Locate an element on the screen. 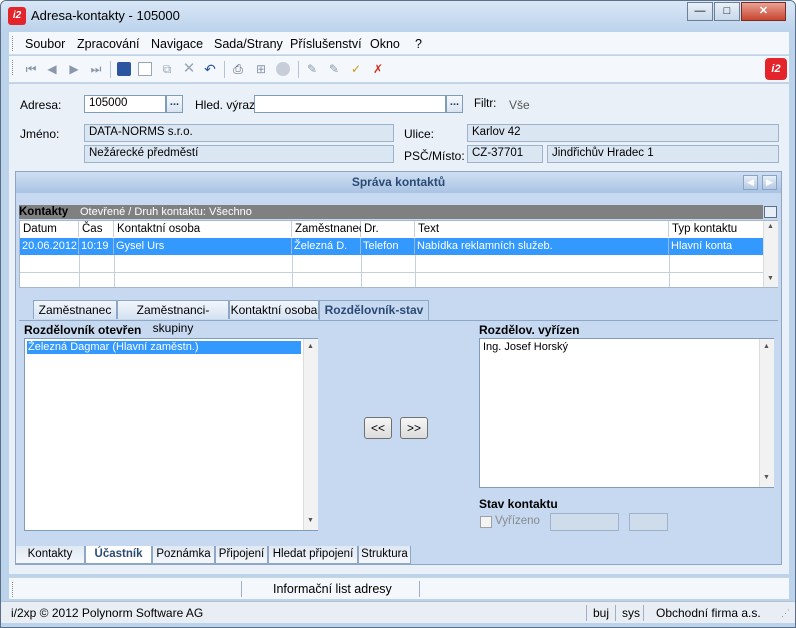 The height and width of the screenshot is (628, 796). col-cas: Čas is located at coordinates (96, 229).